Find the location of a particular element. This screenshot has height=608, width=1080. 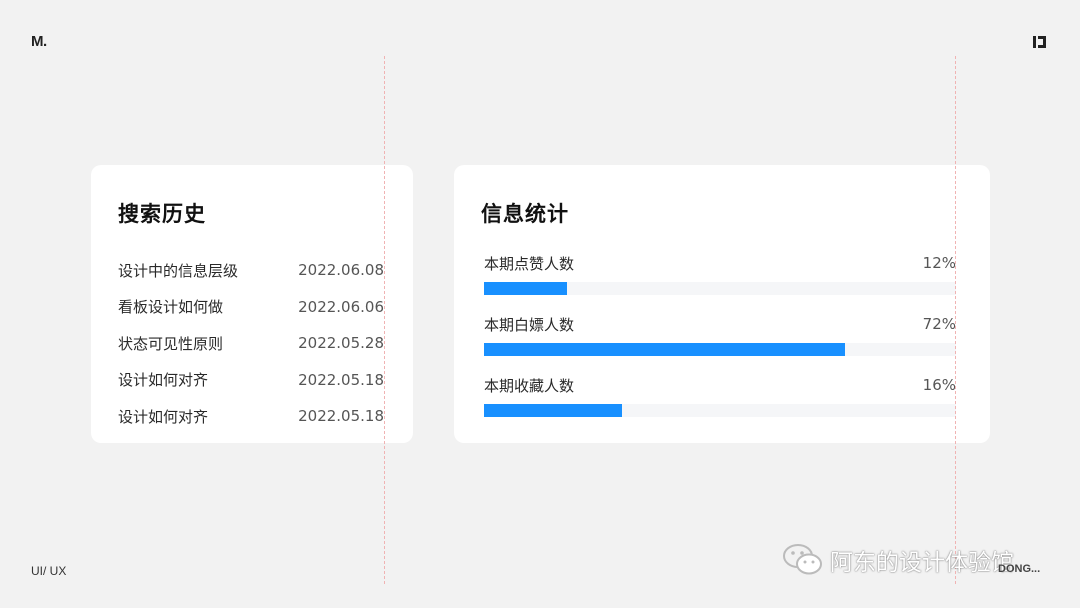

stat-item: 本期收藏人数 16% is located at coordinates (720, 404).